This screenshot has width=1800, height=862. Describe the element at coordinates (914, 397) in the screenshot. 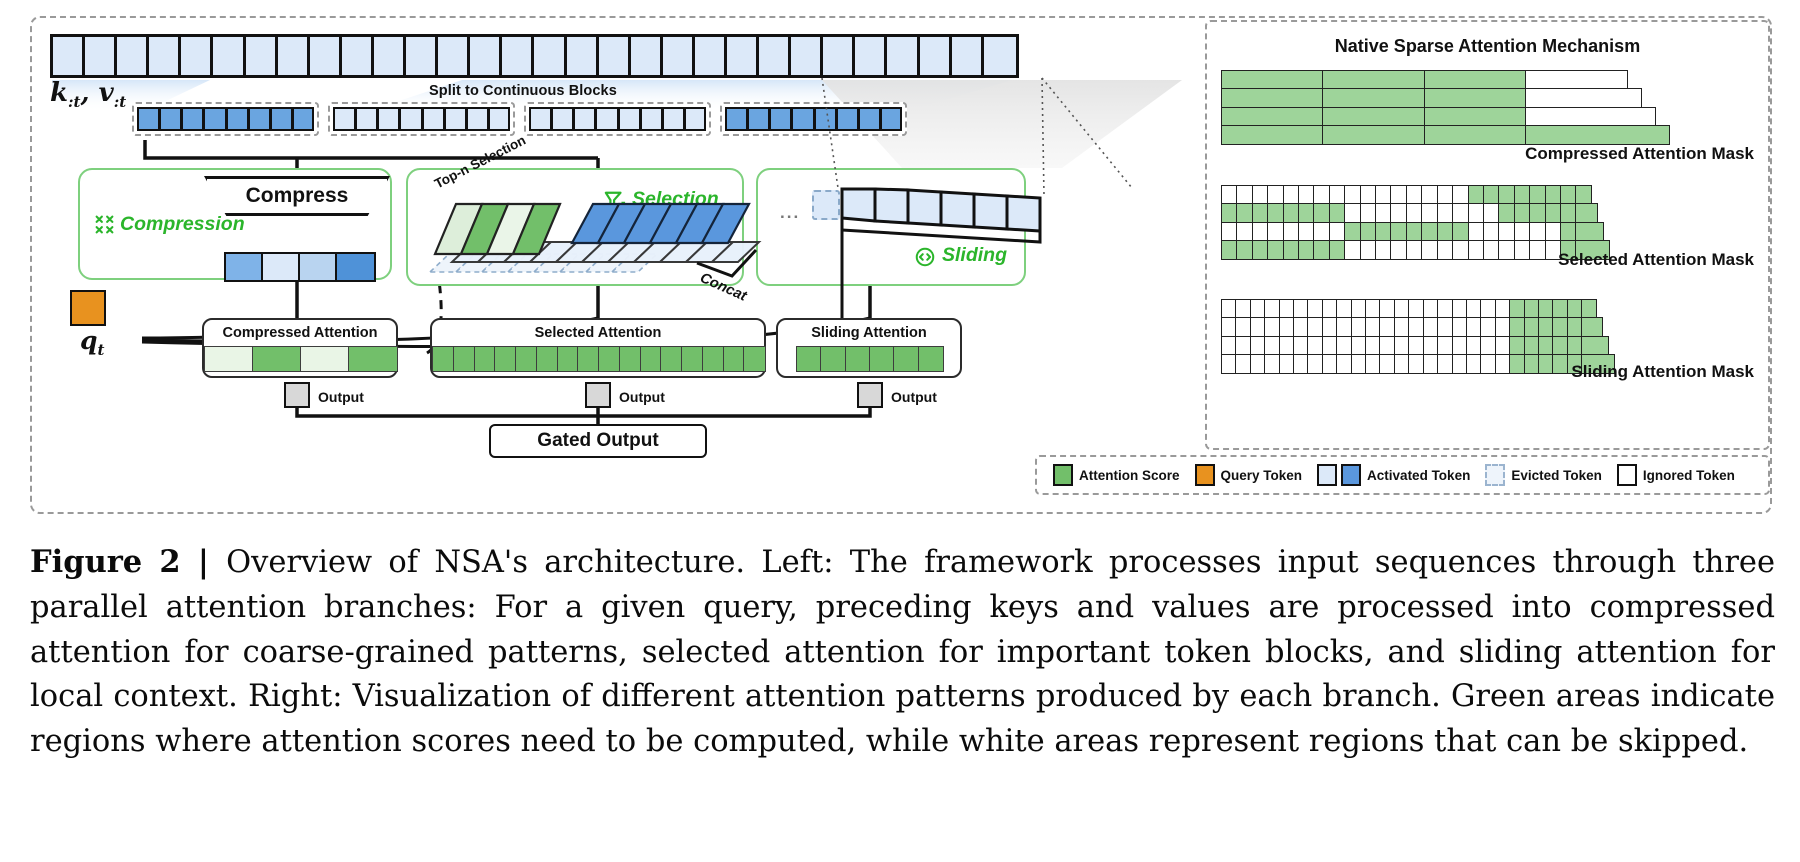

I see `output-label-sliding: Output` at that location.